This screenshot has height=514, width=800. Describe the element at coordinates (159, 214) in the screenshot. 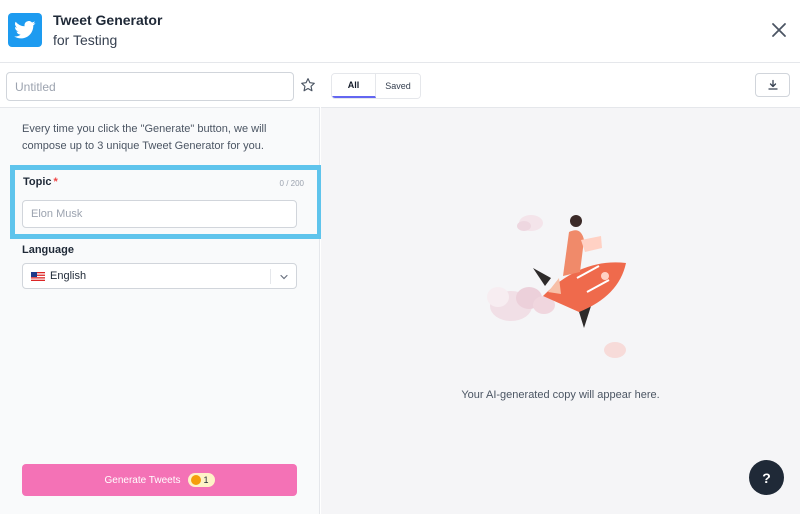

I see `topic-input` at that location.